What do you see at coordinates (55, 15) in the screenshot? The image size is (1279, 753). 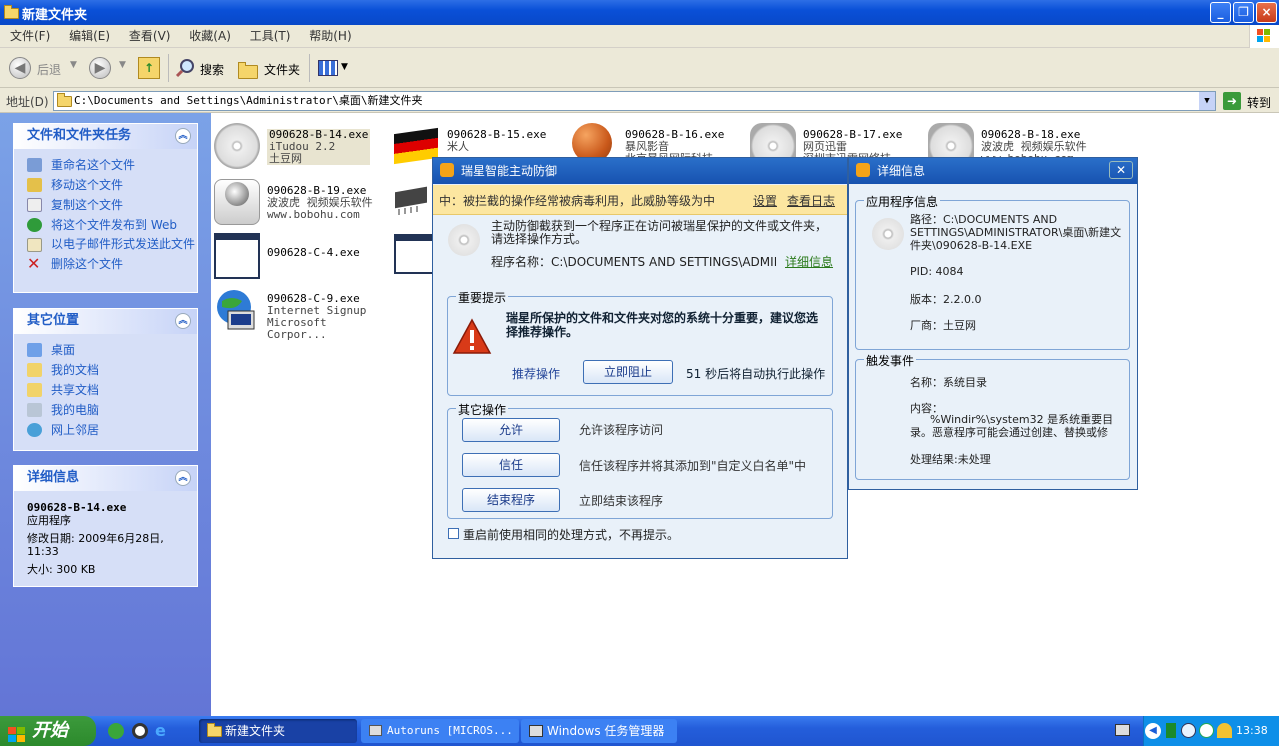 I see `window-title: 新建文件夹` at bounding box center [55, 15].